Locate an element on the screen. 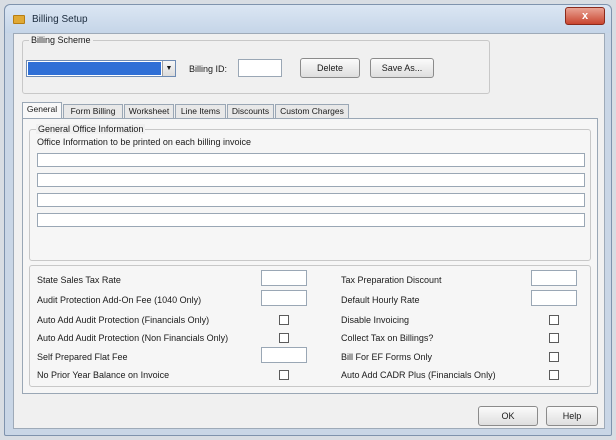 This screenshot has height=440, width=616. audit-protection-fee-label: Audit Protection Add-On Fee (1040 Only) is located at coordinates (119, 300).